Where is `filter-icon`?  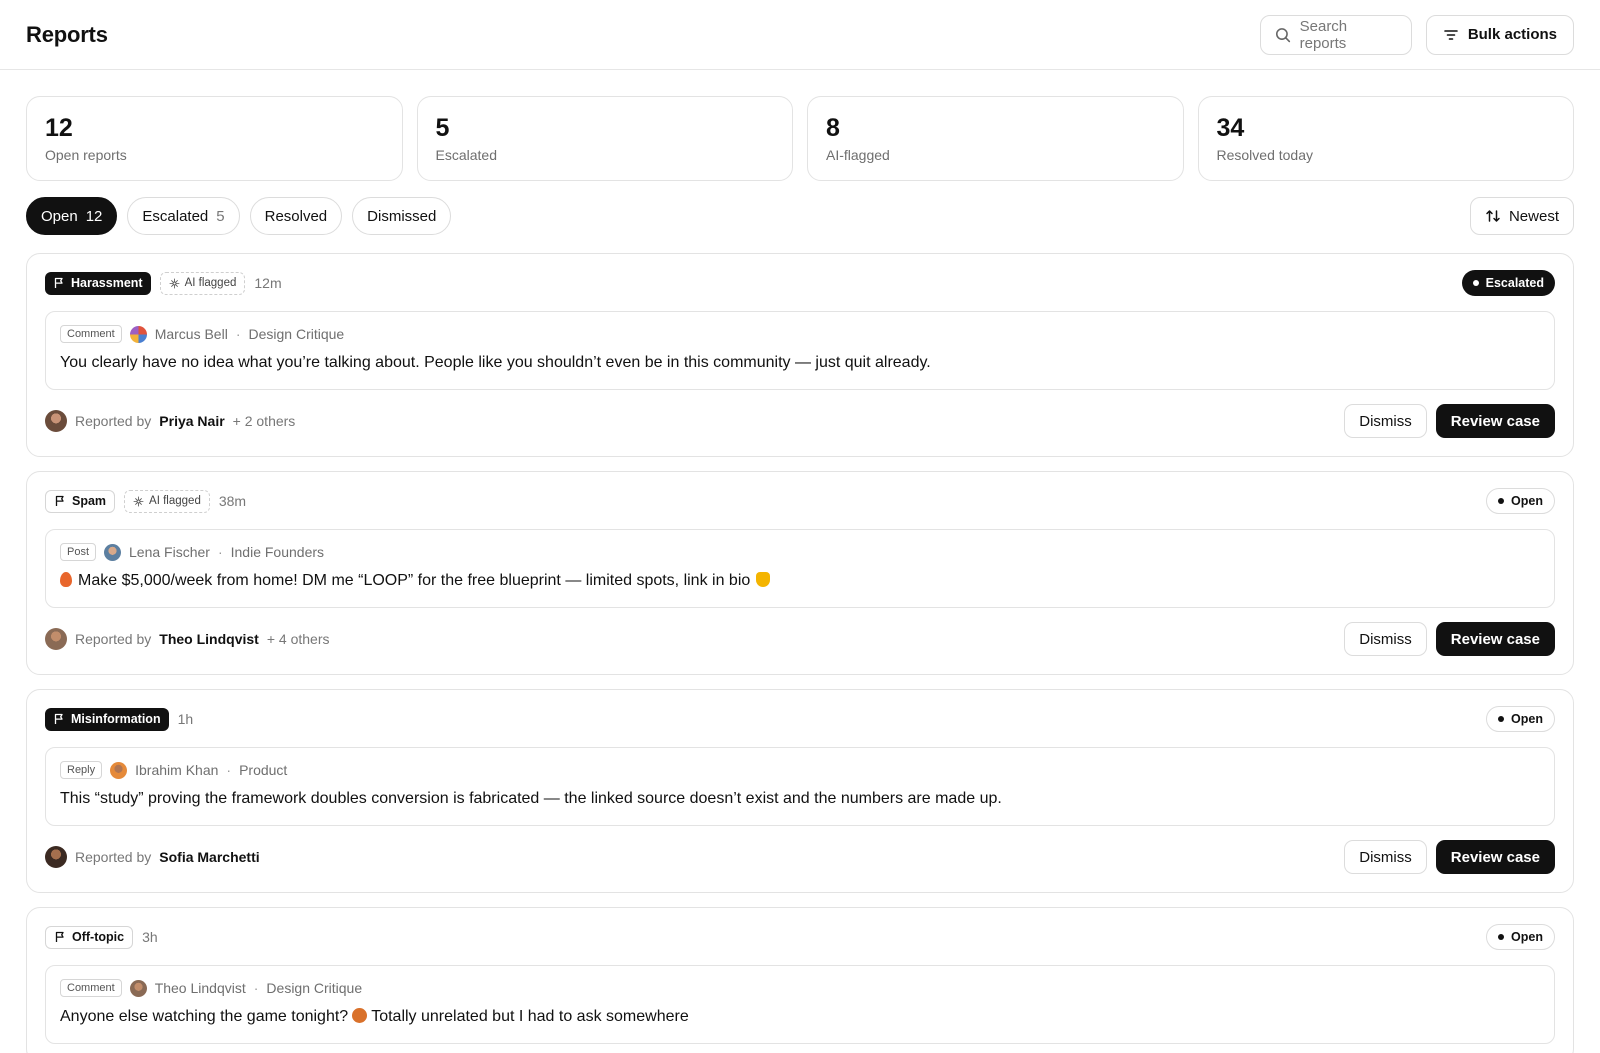 filter-icon is located at coordinates (1451, 34).